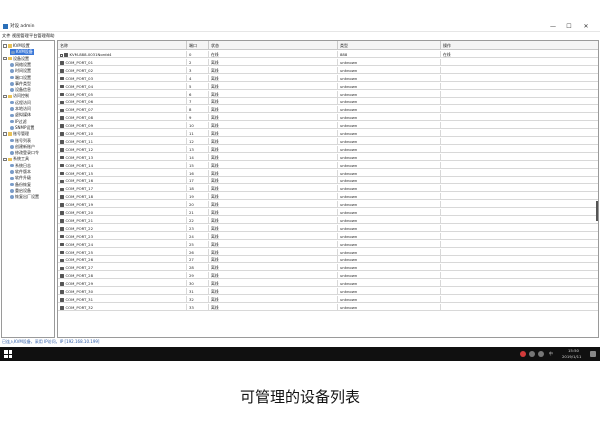 This screenshot has height=425, width=600. Describe the element at coordinates (20, 65) in the screenshot. I see `tree-item: 网络设置` at that location.